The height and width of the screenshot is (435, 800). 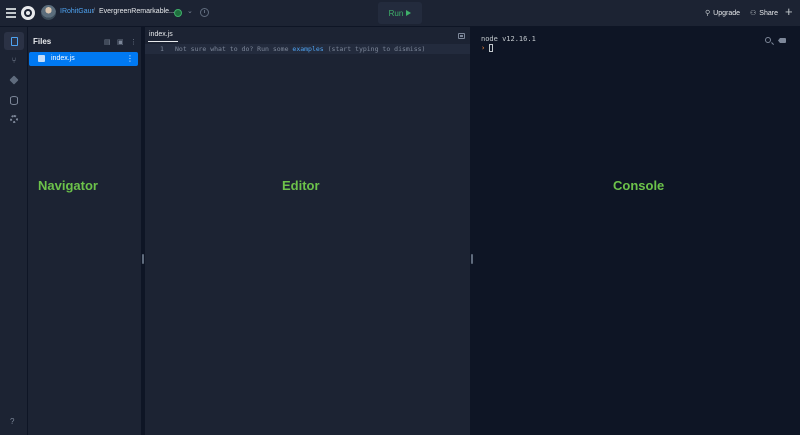 What do you see at coordinates (130, 58) in the screenshot?
I see `file-menu-icon: ⋮` at bounding box center [130, 58].